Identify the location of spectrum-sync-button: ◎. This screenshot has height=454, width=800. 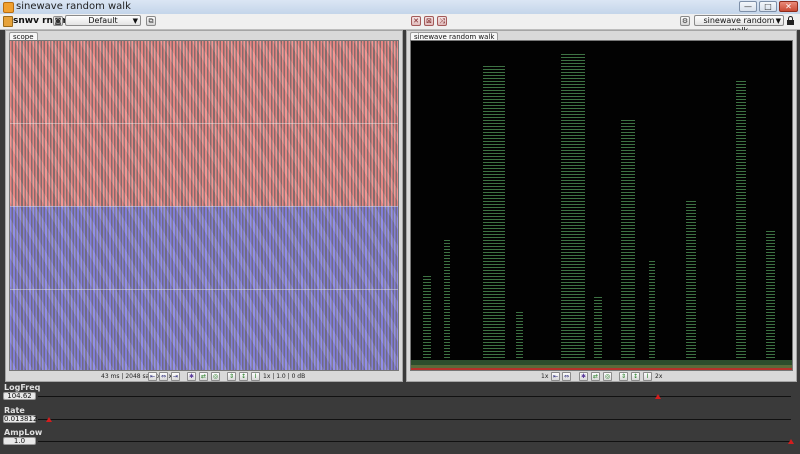
(607, 376).